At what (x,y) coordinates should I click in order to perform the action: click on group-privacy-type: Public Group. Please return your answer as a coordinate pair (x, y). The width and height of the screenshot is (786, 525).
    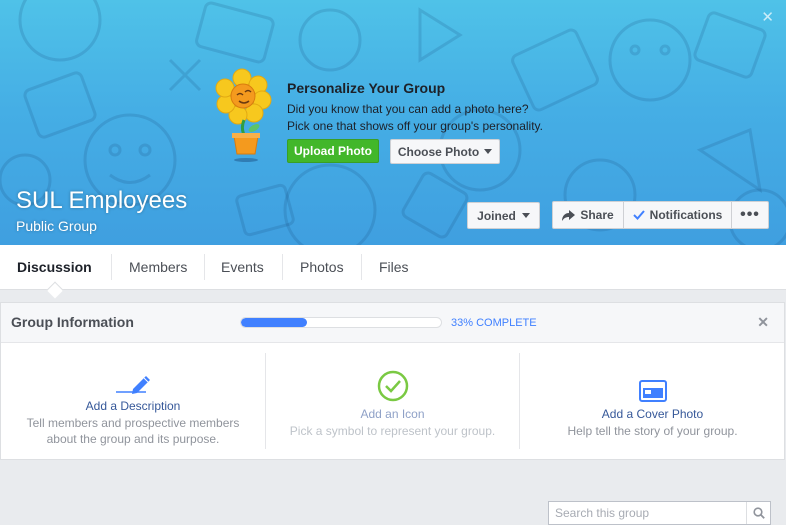
    Looking at the image, I should click on (56, 226).